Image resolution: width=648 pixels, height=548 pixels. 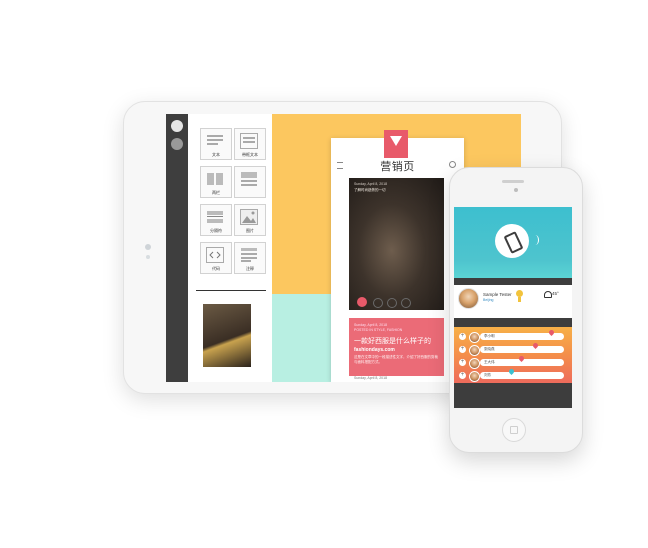 What do you see at coordinates (489, 349) in the screenshot?
I see `list-item-name: 张晓燕` at bounding box center [489, 349].